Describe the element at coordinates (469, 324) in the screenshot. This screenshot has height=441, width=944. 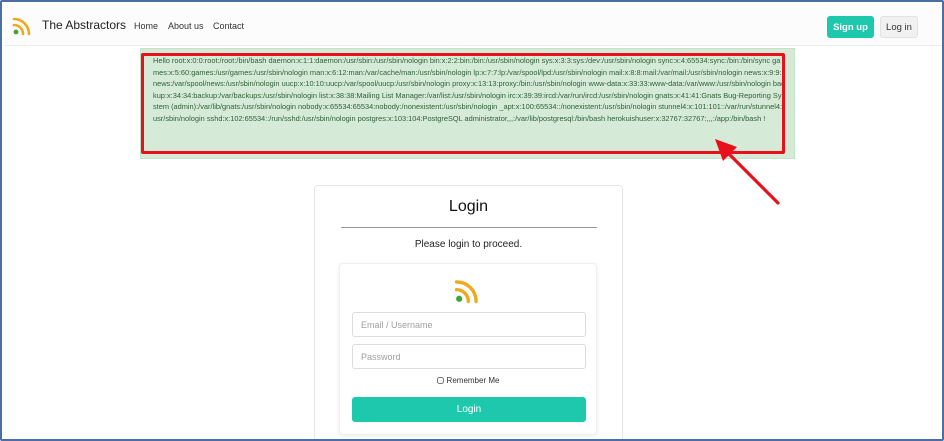
I see `email-username-input` at that location.